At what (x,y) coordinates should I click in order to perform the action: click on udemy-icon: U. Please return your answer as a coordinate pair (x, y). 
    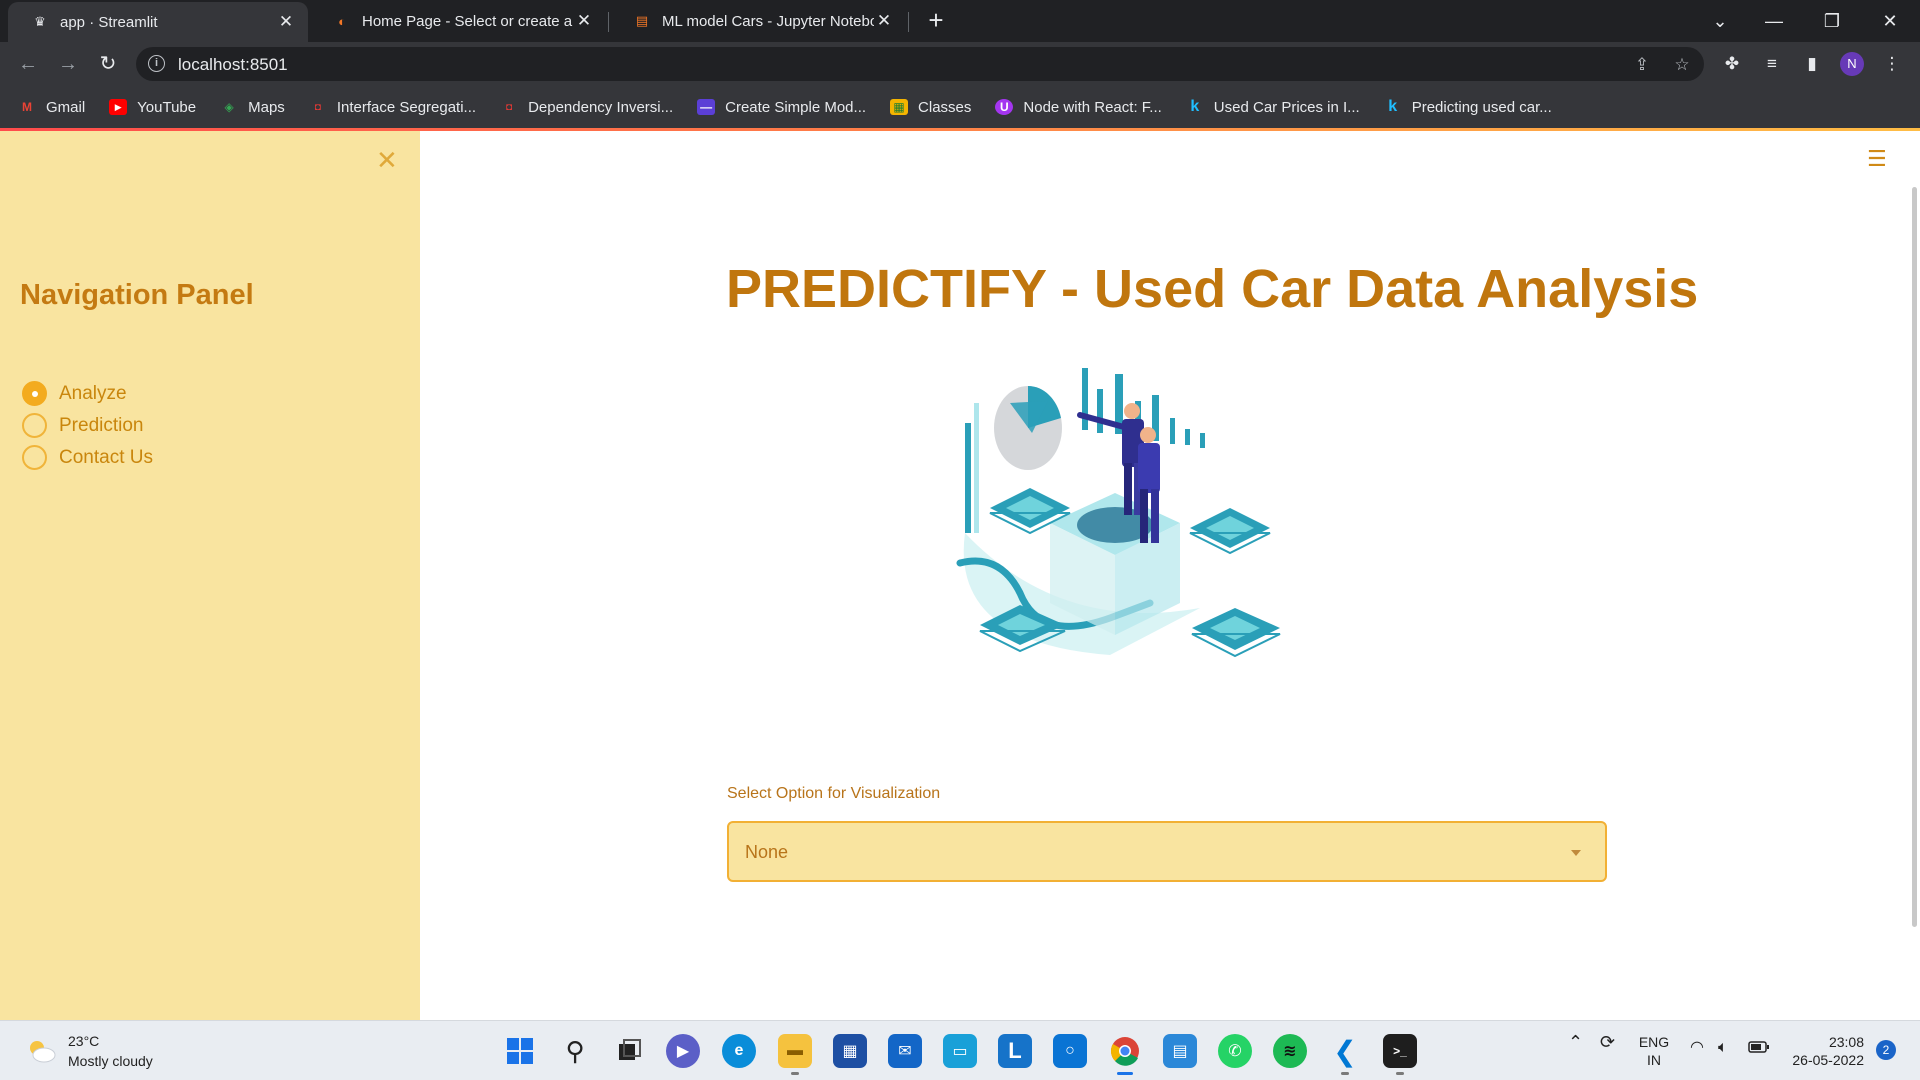
    Looking at the image, I should click on (1004, 107).